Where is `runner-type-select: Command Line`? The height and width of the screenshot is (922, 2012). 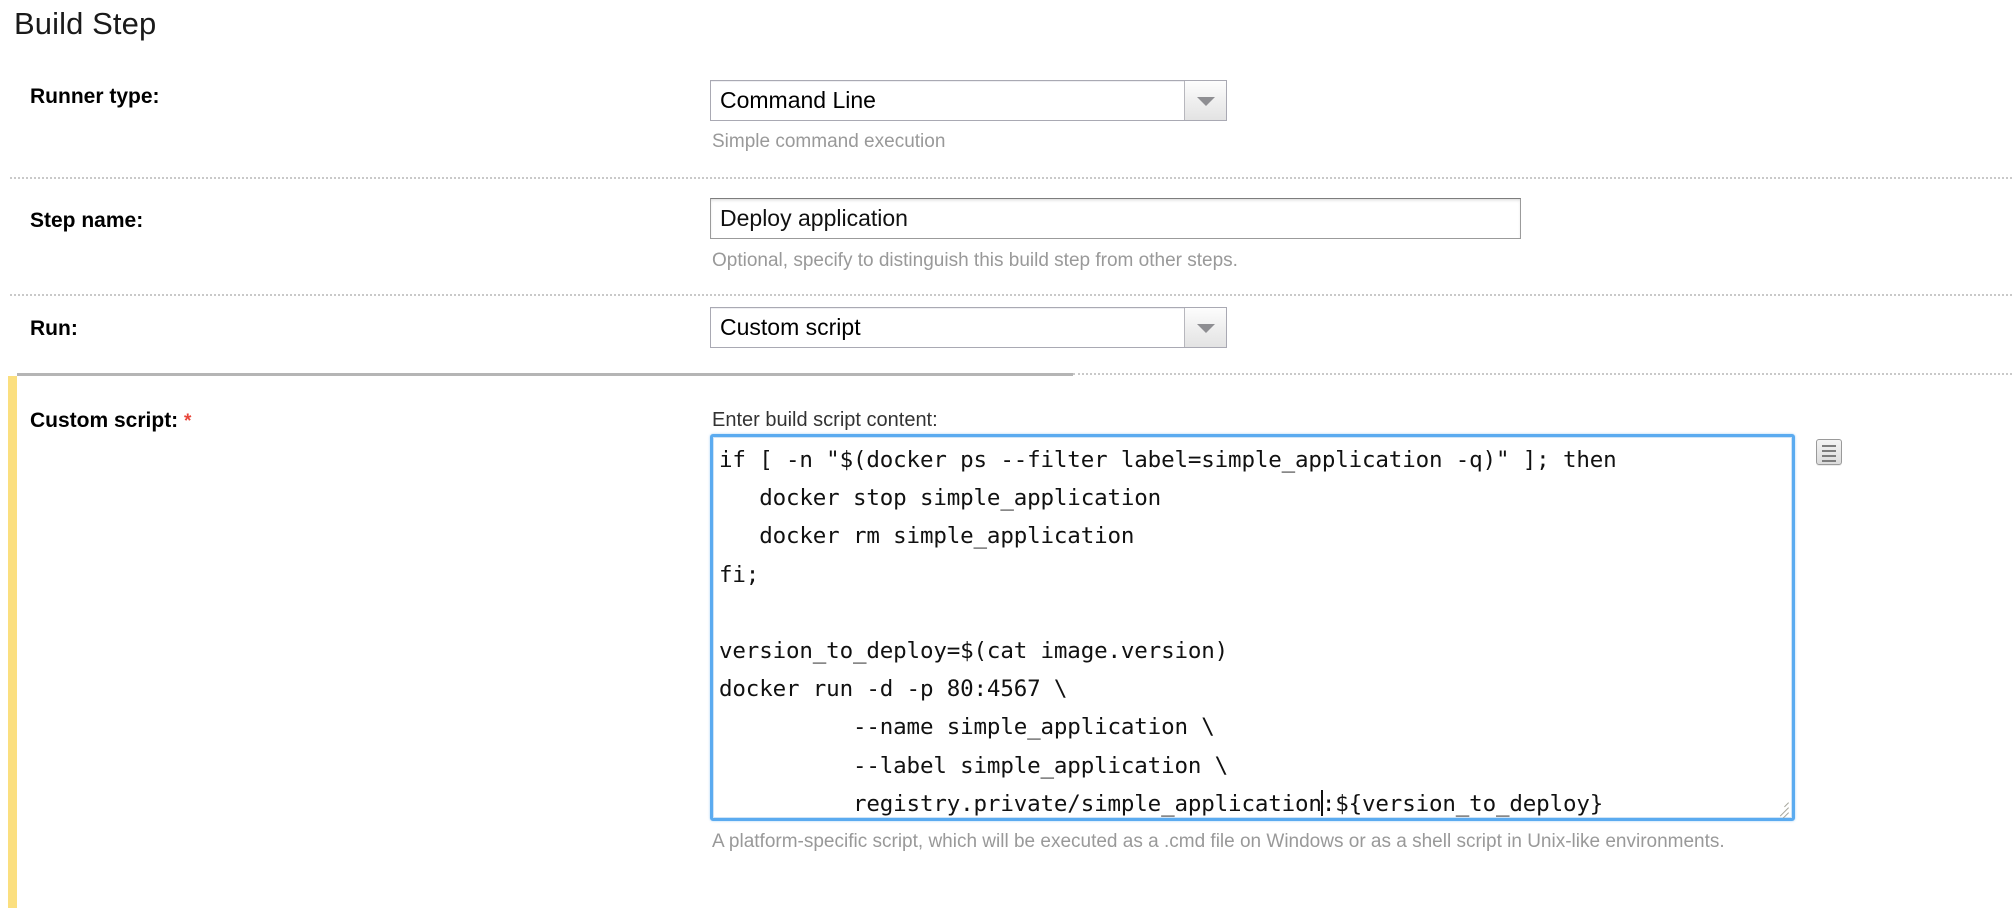 runner-type-select: Command Line is located at coordinates (968, 100).